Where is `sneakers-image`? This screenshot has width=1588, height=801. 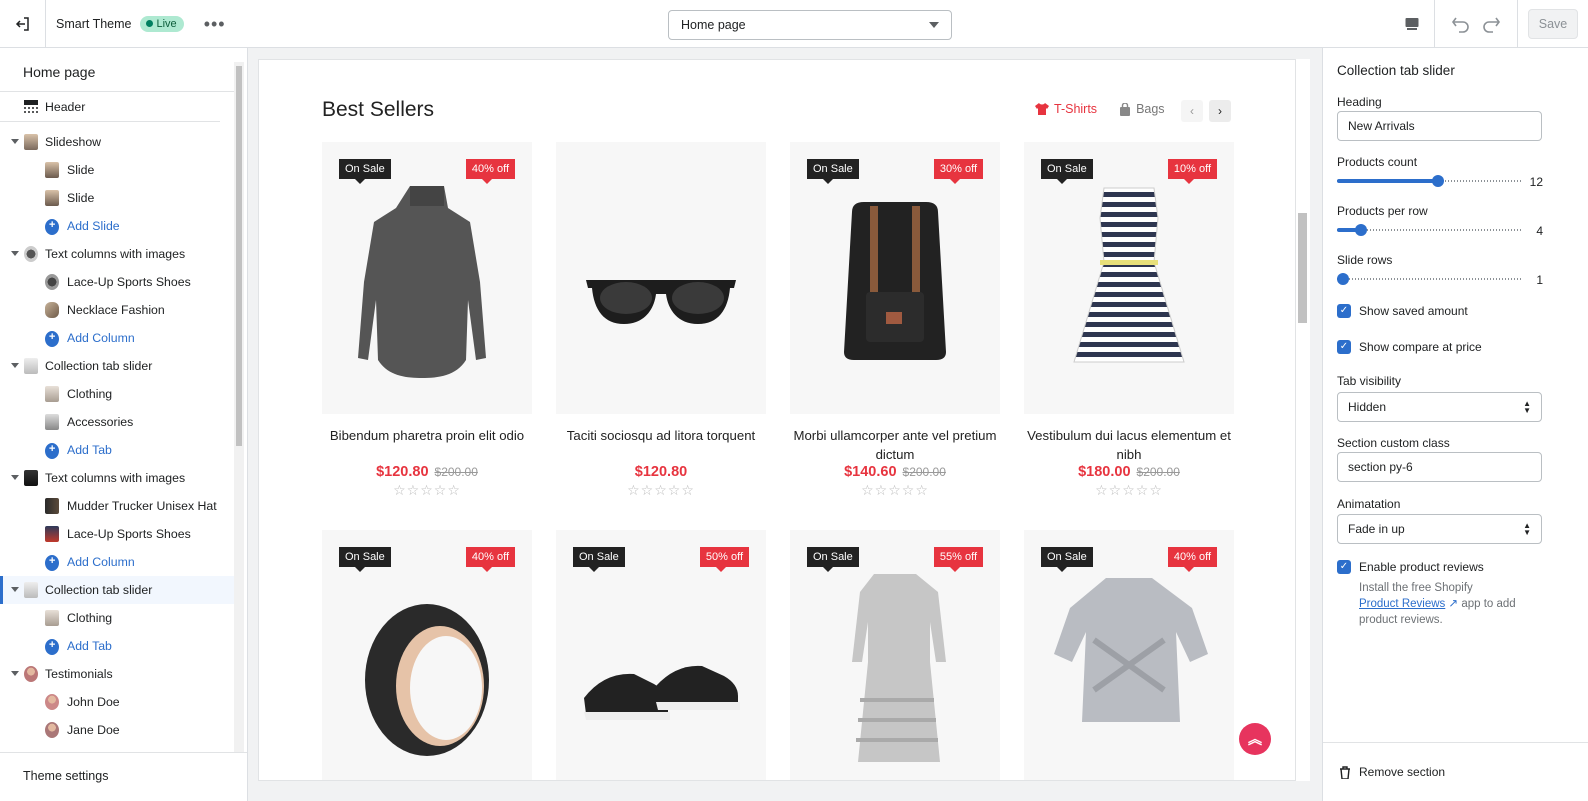 sneakers-image is located at coordinates (662, 692).